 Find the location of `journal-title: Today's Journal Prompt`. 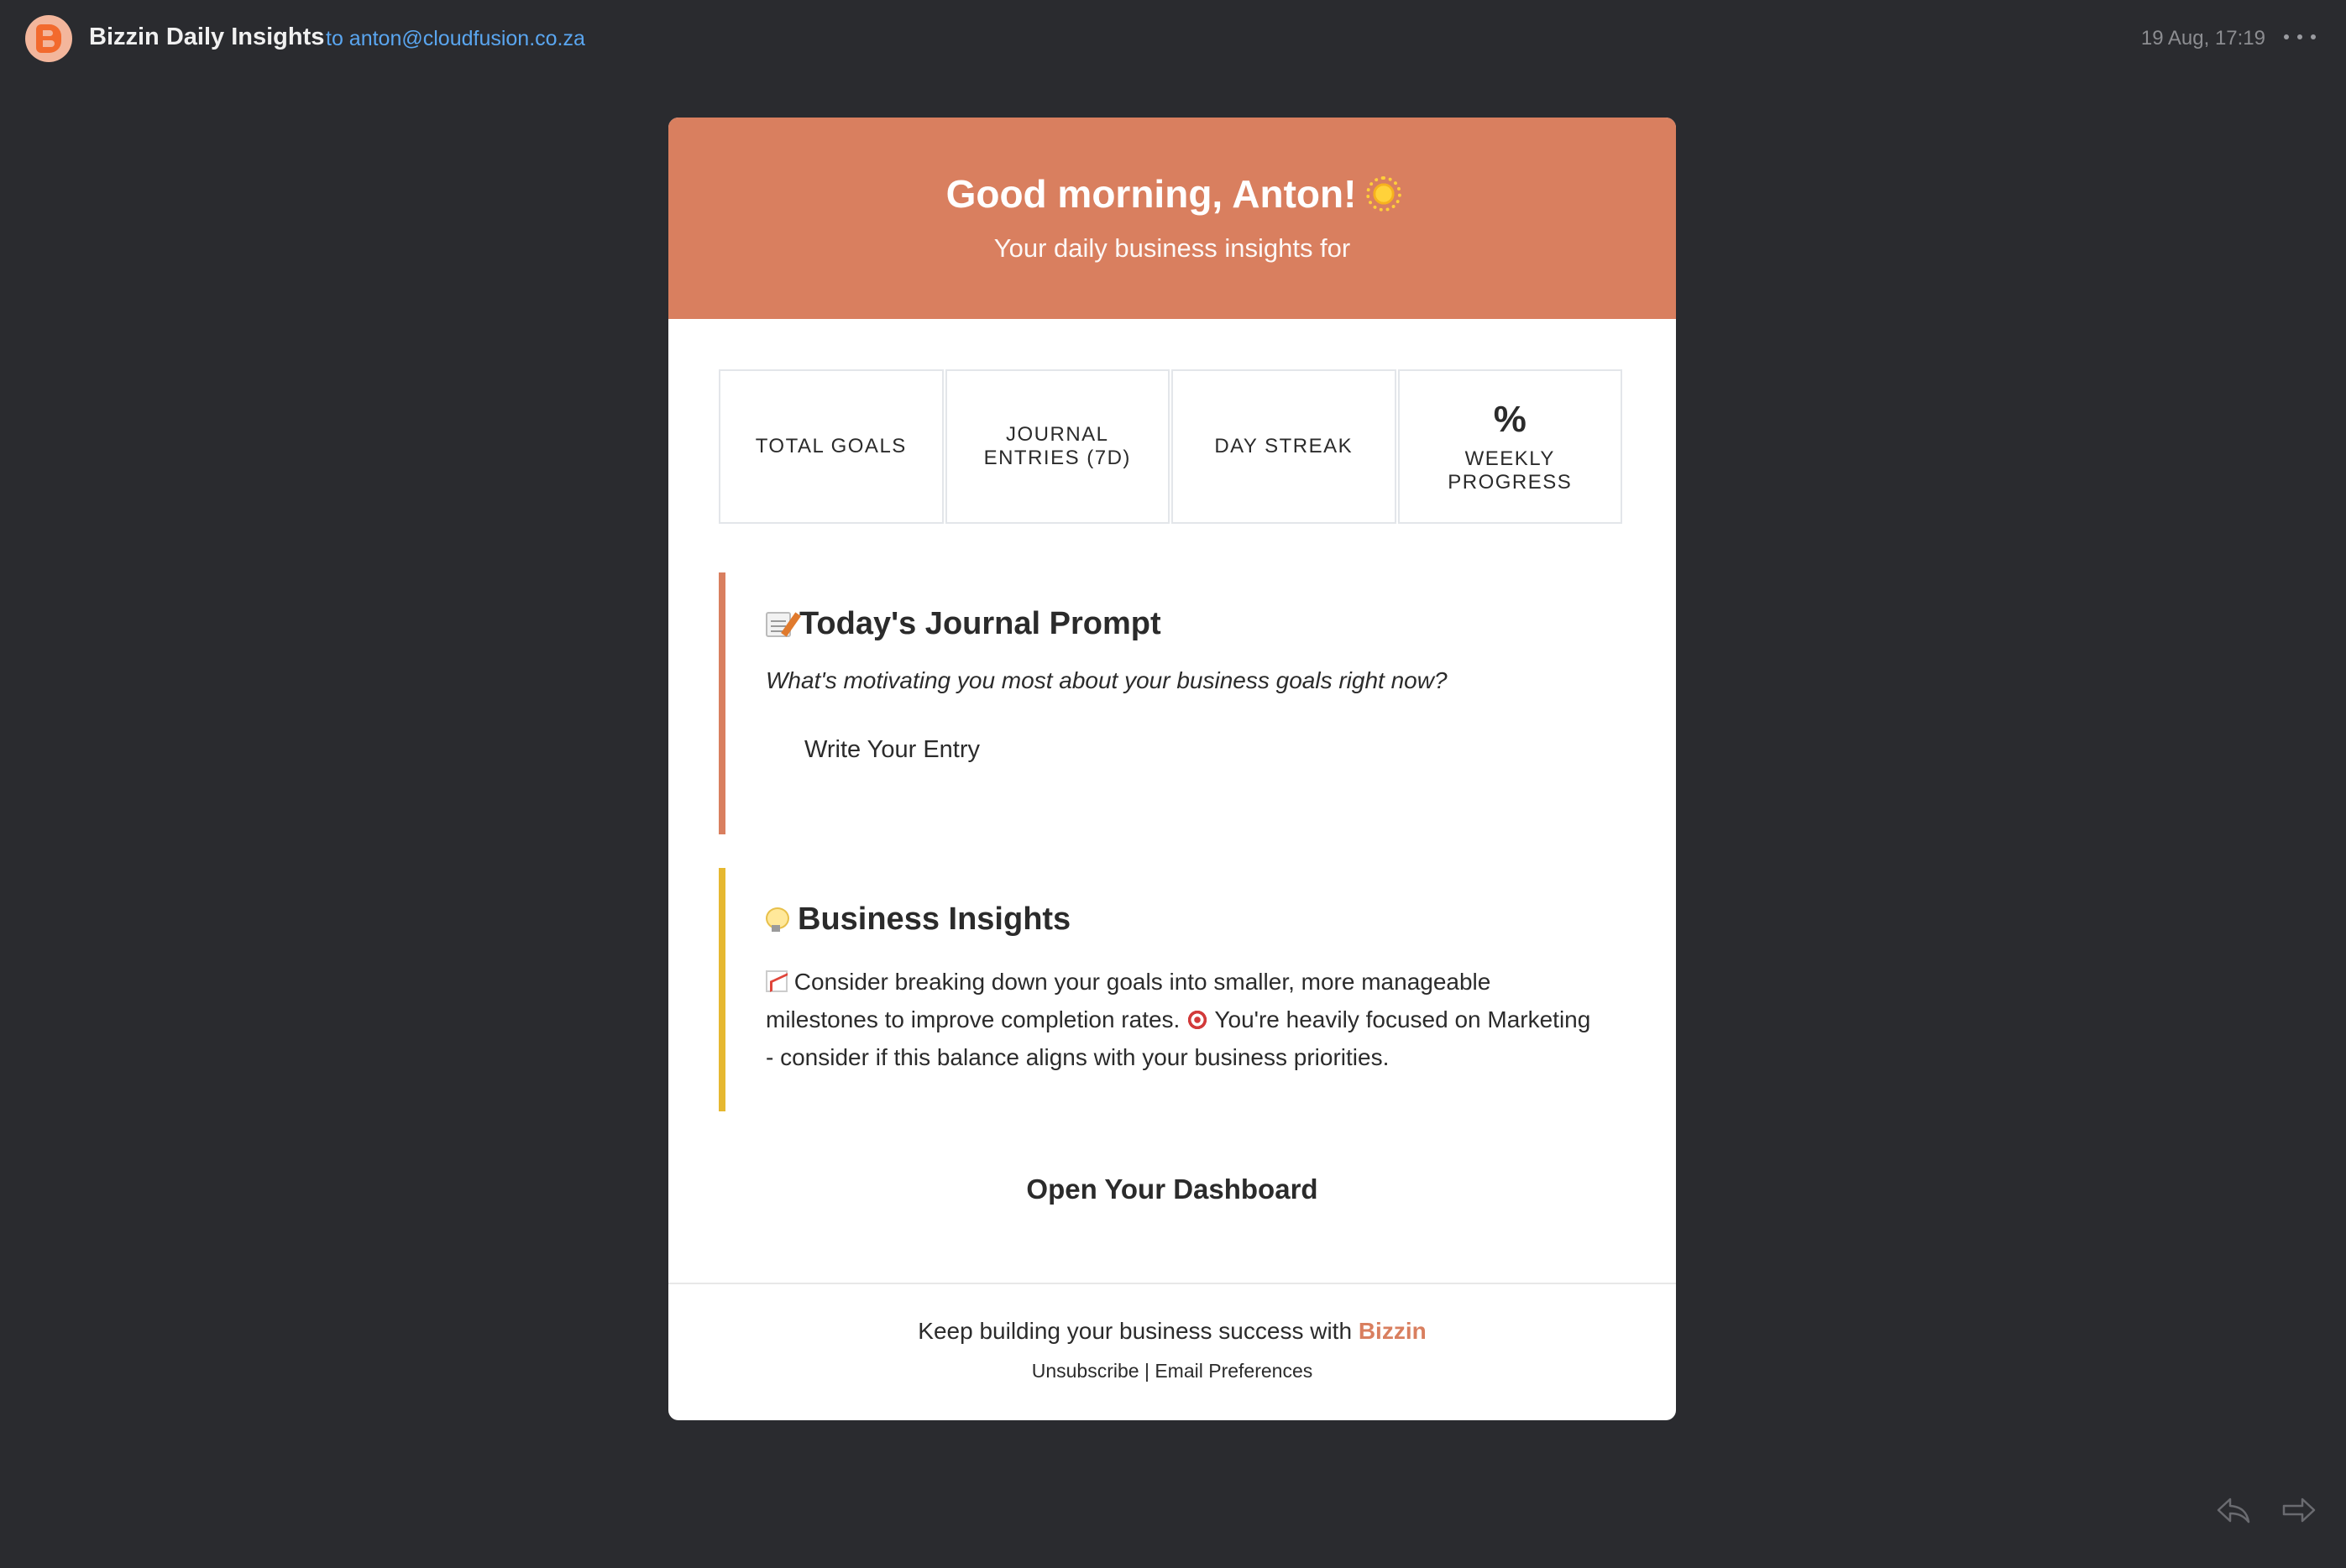

journal-title: Today's Journal Prompt is located at coordinates (1194, 624).